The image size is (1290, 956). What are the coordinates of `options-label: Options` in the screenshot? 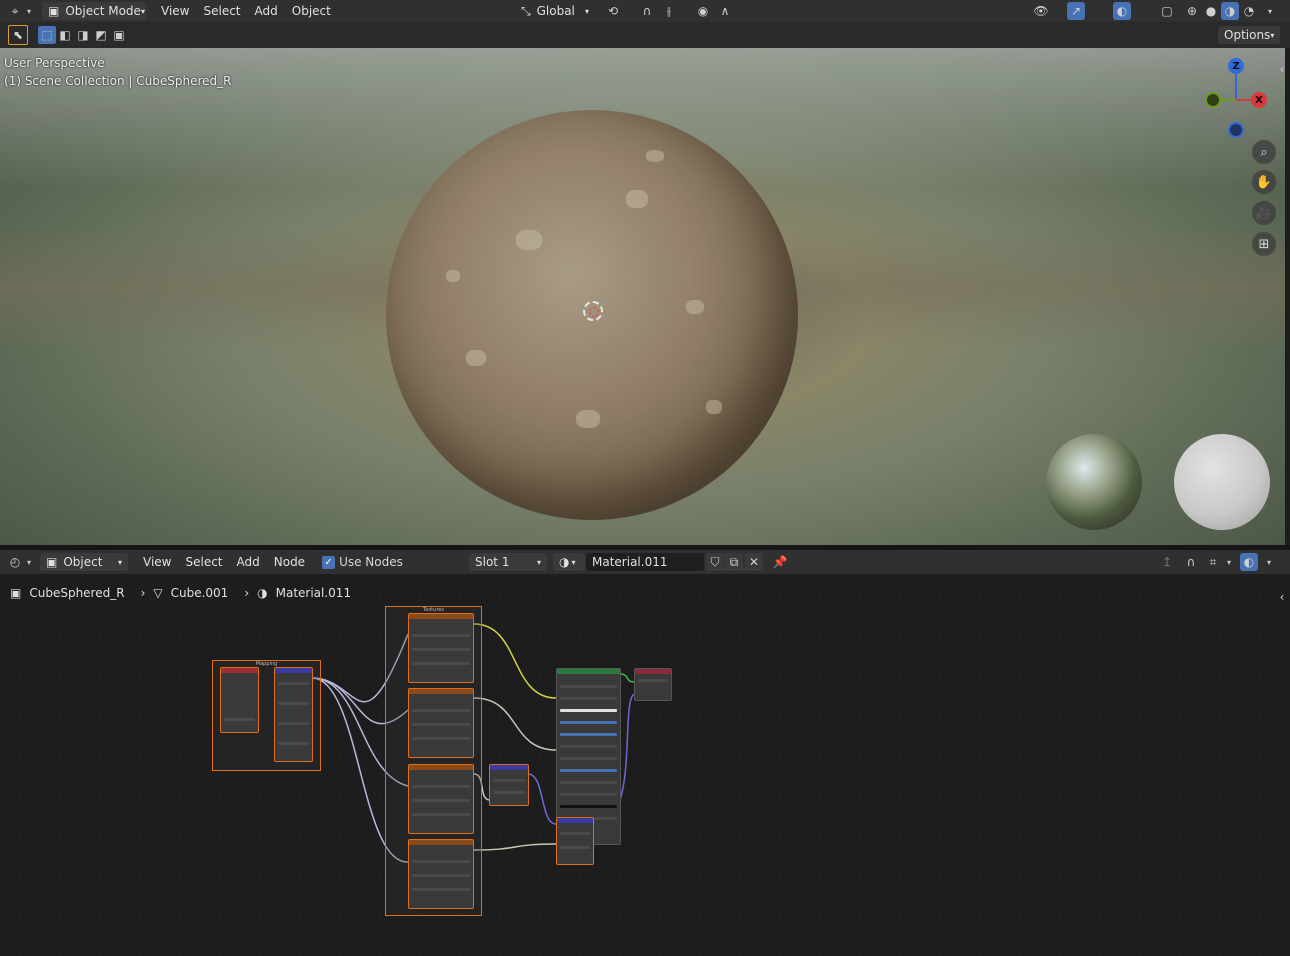 It's located at (1247, 35).